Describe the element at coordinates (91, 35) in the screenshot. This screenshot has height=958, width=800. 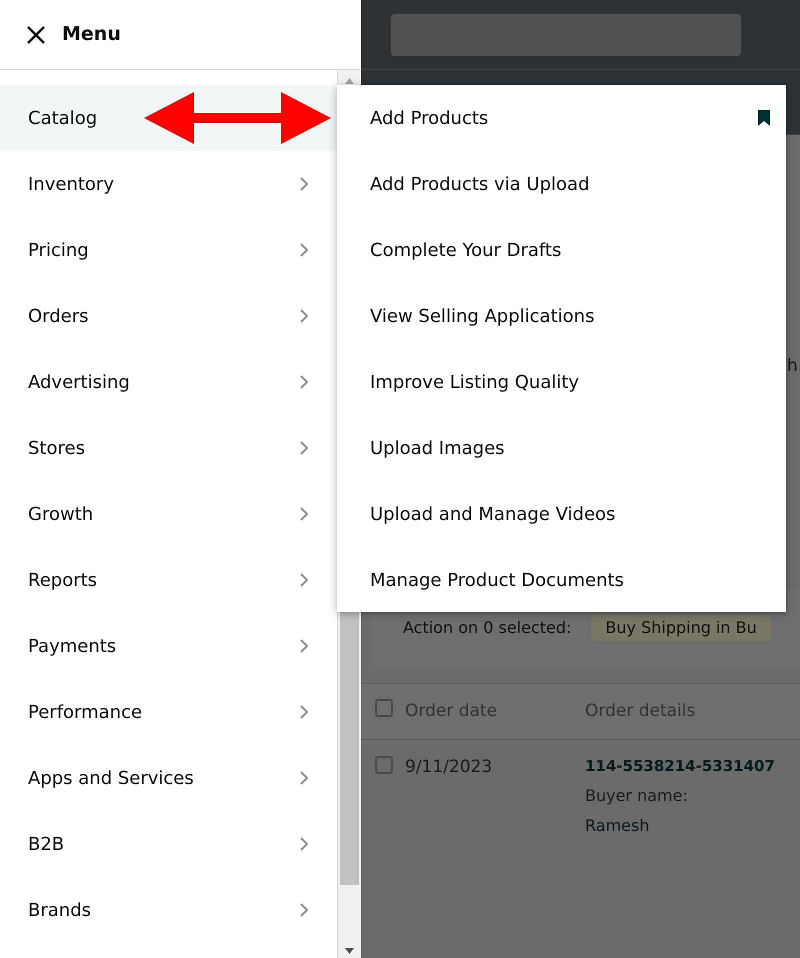
I see `menu-title: Menu` at that location.